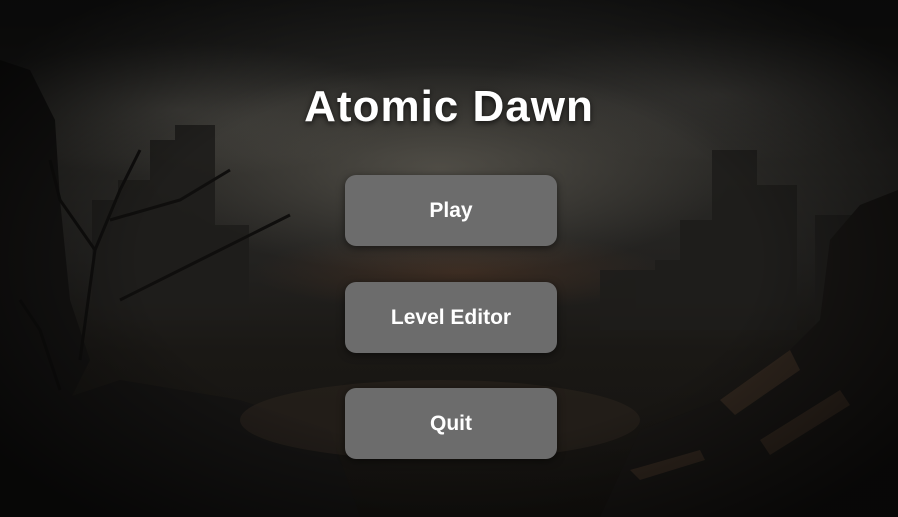 Image resolution: width=898 pixels, height=517 pixels. I want to click on level-editor-button-label: Level Editor, so click(451, 317).